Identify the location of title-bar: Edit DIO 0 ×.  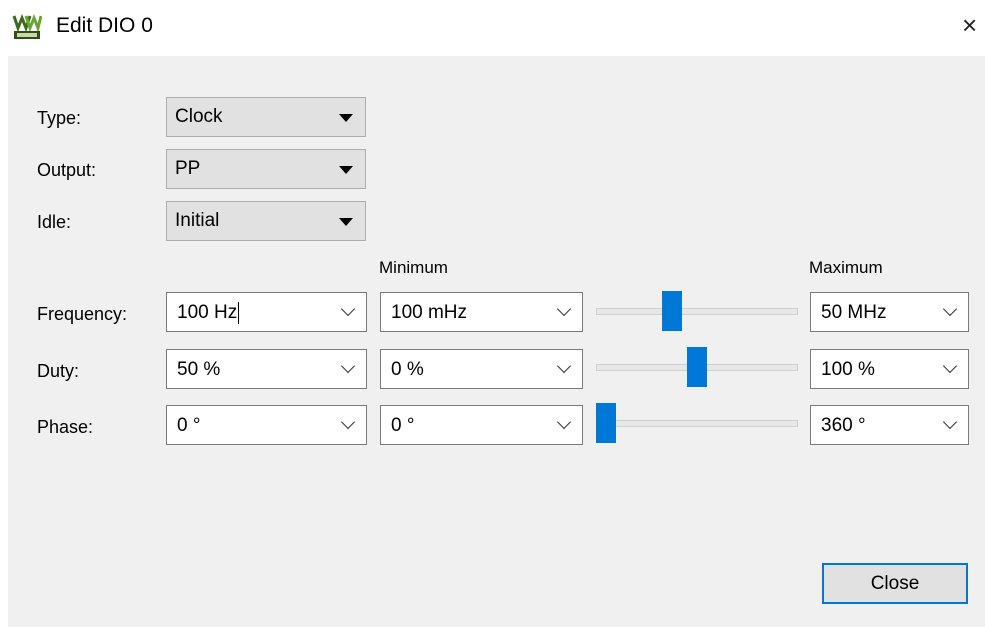
(492, 26).